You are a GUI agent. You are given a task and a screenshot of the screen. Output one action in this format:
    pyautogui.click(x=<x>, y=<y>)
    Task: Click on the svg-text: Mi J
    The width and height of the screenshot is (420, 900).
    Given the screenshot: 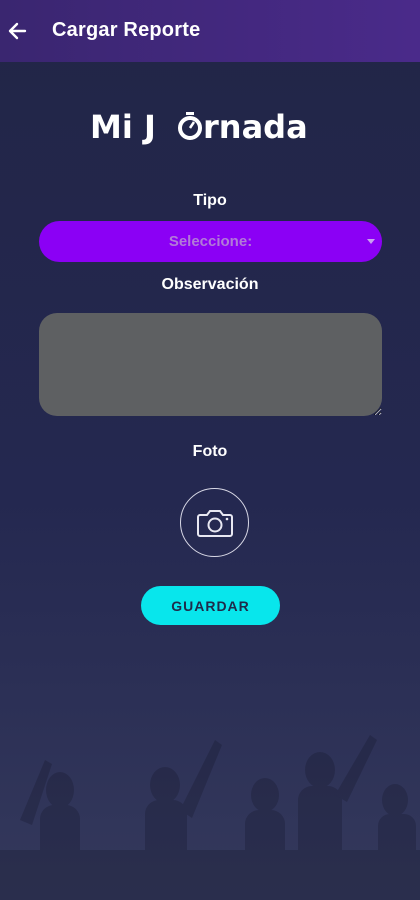 What is the action you would take?
    pyautogui.click(x=123, y=127)
    